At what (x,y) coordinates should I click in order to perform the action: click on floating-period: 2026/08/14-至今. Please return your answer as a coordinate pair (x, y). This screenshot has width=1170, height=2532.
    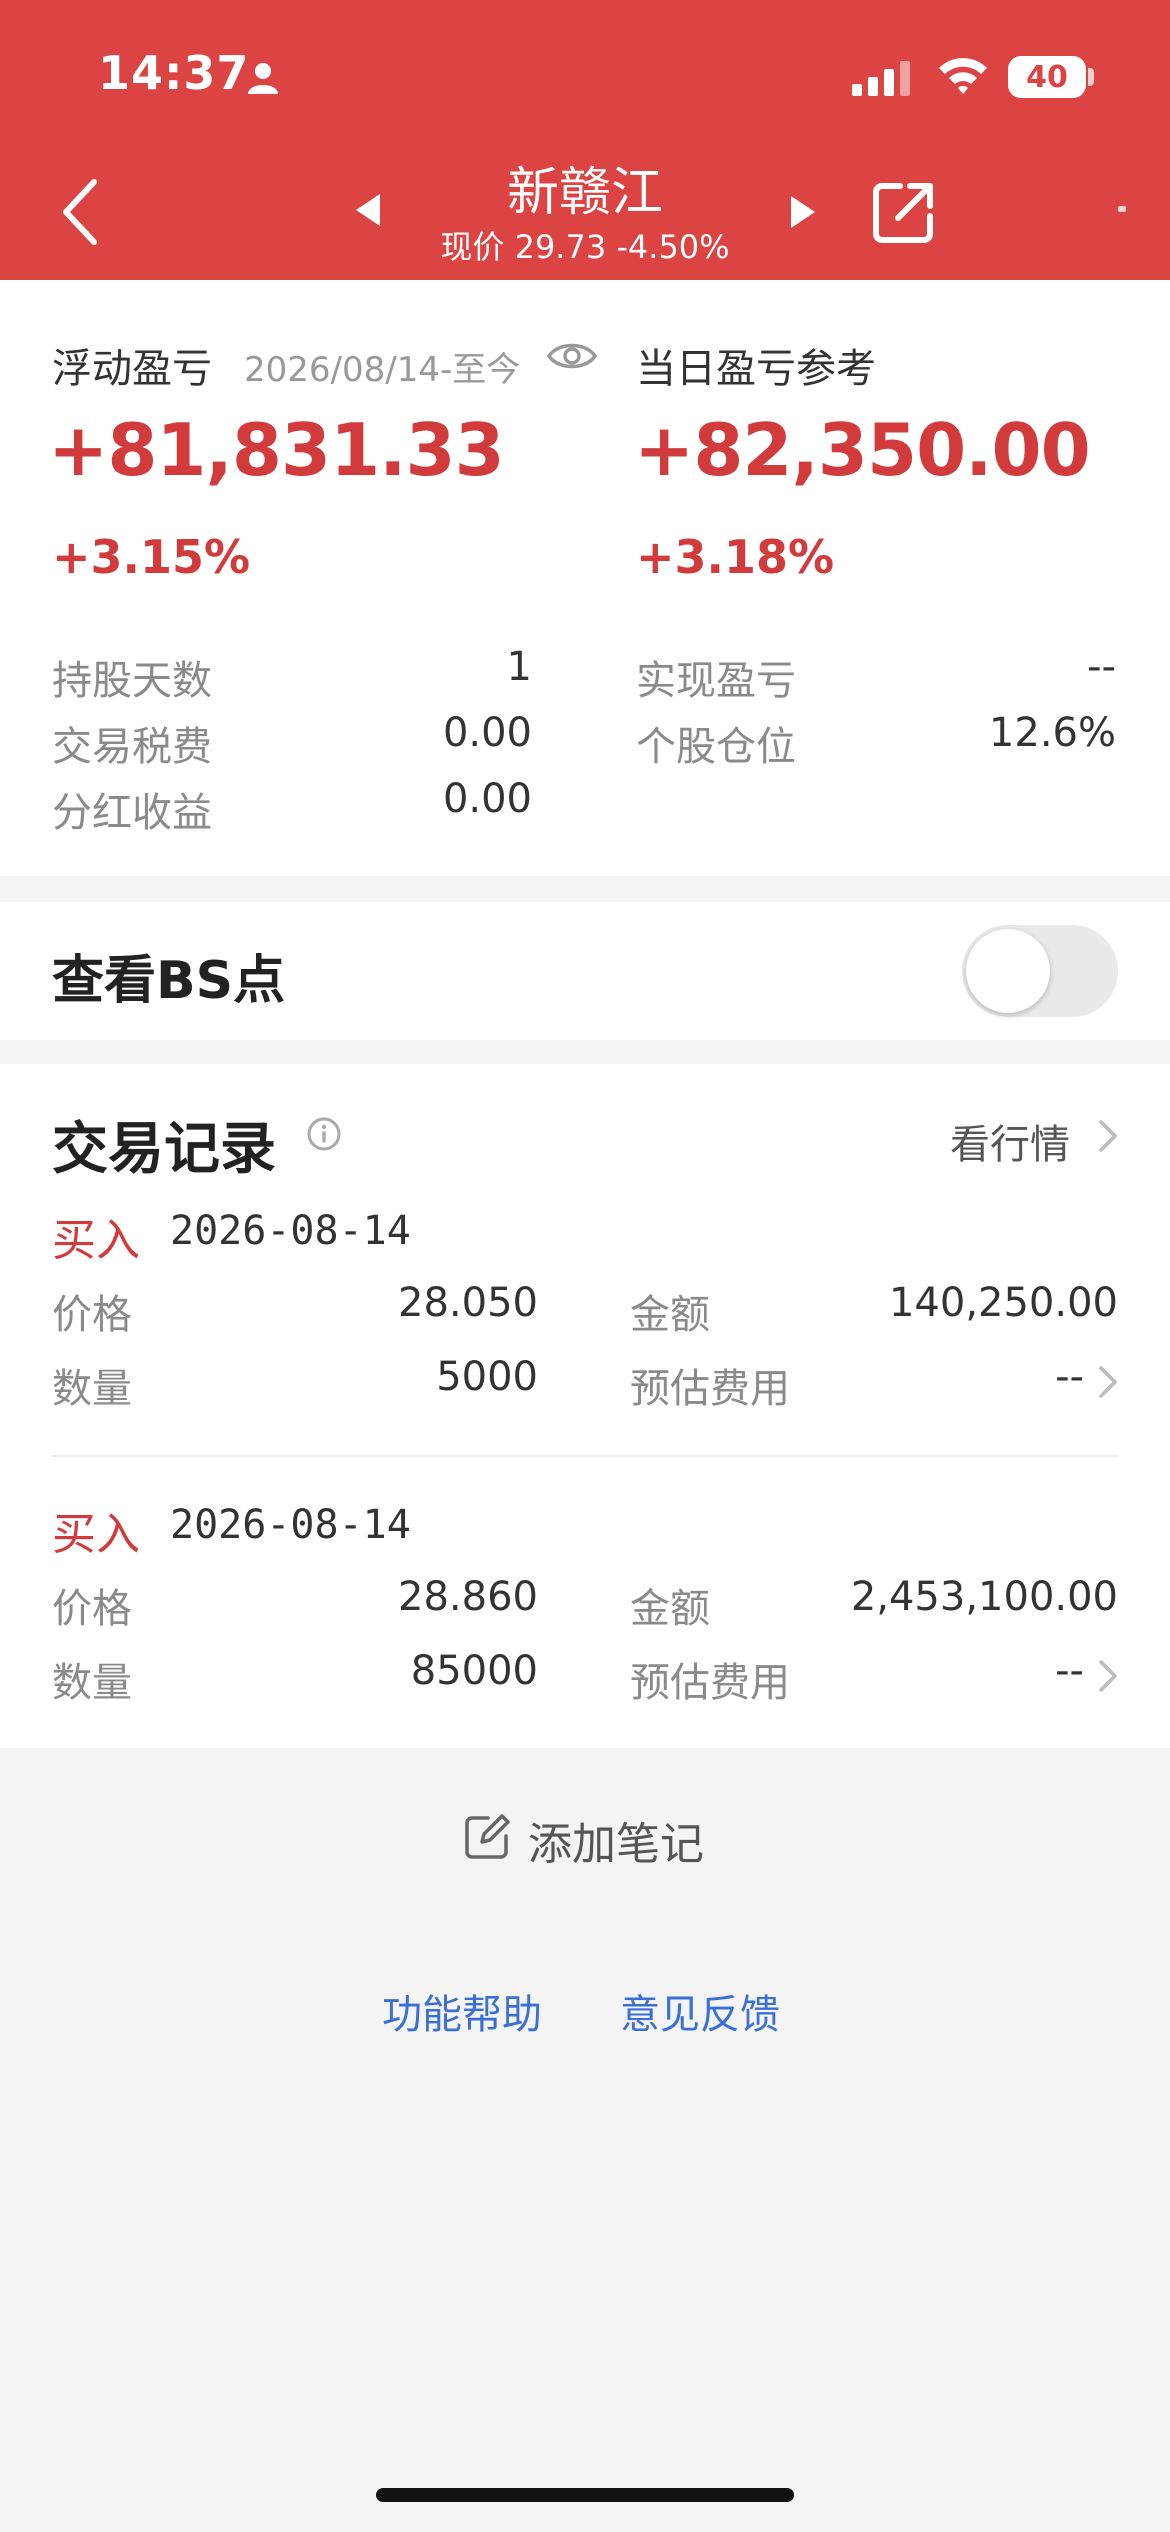
    Looking at the image, I should click on (382, 370).